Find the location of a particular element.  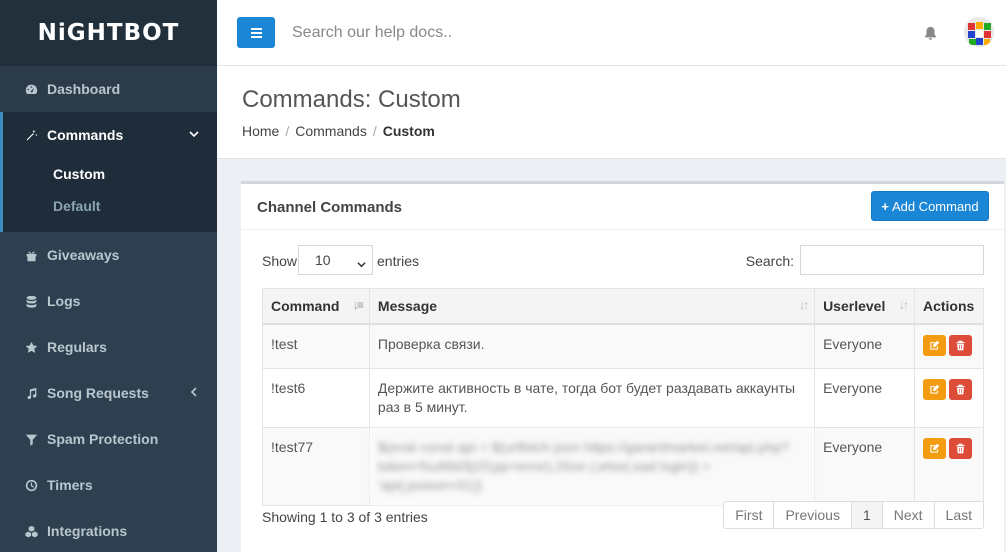

menu-toggle-button is located at coordinates (256, 32).